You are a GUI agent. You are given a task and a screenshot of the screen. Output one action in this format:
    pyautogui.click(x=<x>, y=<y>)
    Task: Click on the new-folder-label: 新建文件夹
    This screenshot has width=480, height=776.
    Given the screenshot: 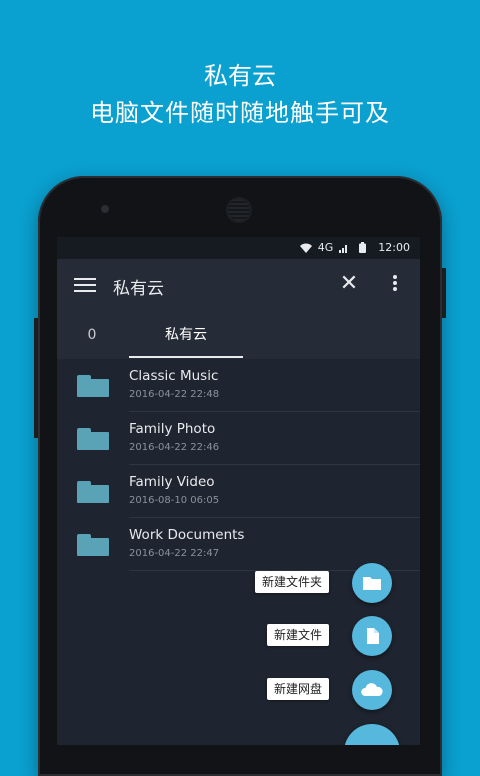 What is the action you would take?
    pyautogui.click(x=292, y=582)
    